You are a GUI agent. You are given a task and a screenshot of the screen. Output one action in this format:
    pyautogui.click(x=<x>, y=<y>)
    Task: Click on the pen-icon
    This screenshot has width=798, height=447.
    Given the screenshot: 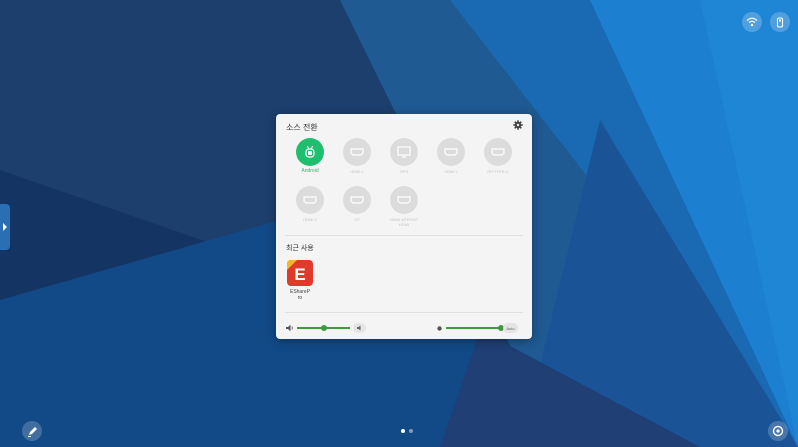 What is the action you would take?
    pyautogui.click(x=32, y=431)
    